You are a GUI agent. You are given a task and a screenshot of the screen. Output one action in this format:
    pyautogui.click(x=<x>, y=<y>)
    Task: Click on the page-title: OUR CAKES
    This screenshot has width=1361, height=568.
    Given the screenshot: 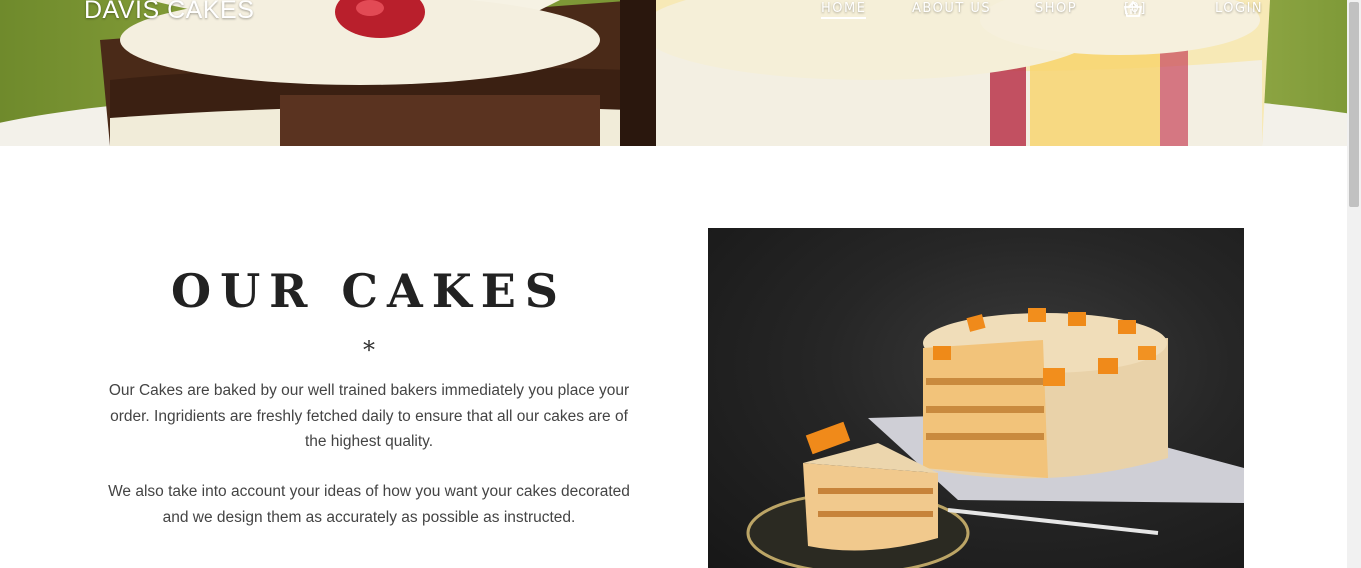 What is the action you would take?
    pyautogui.click(x=369, y=291)
    